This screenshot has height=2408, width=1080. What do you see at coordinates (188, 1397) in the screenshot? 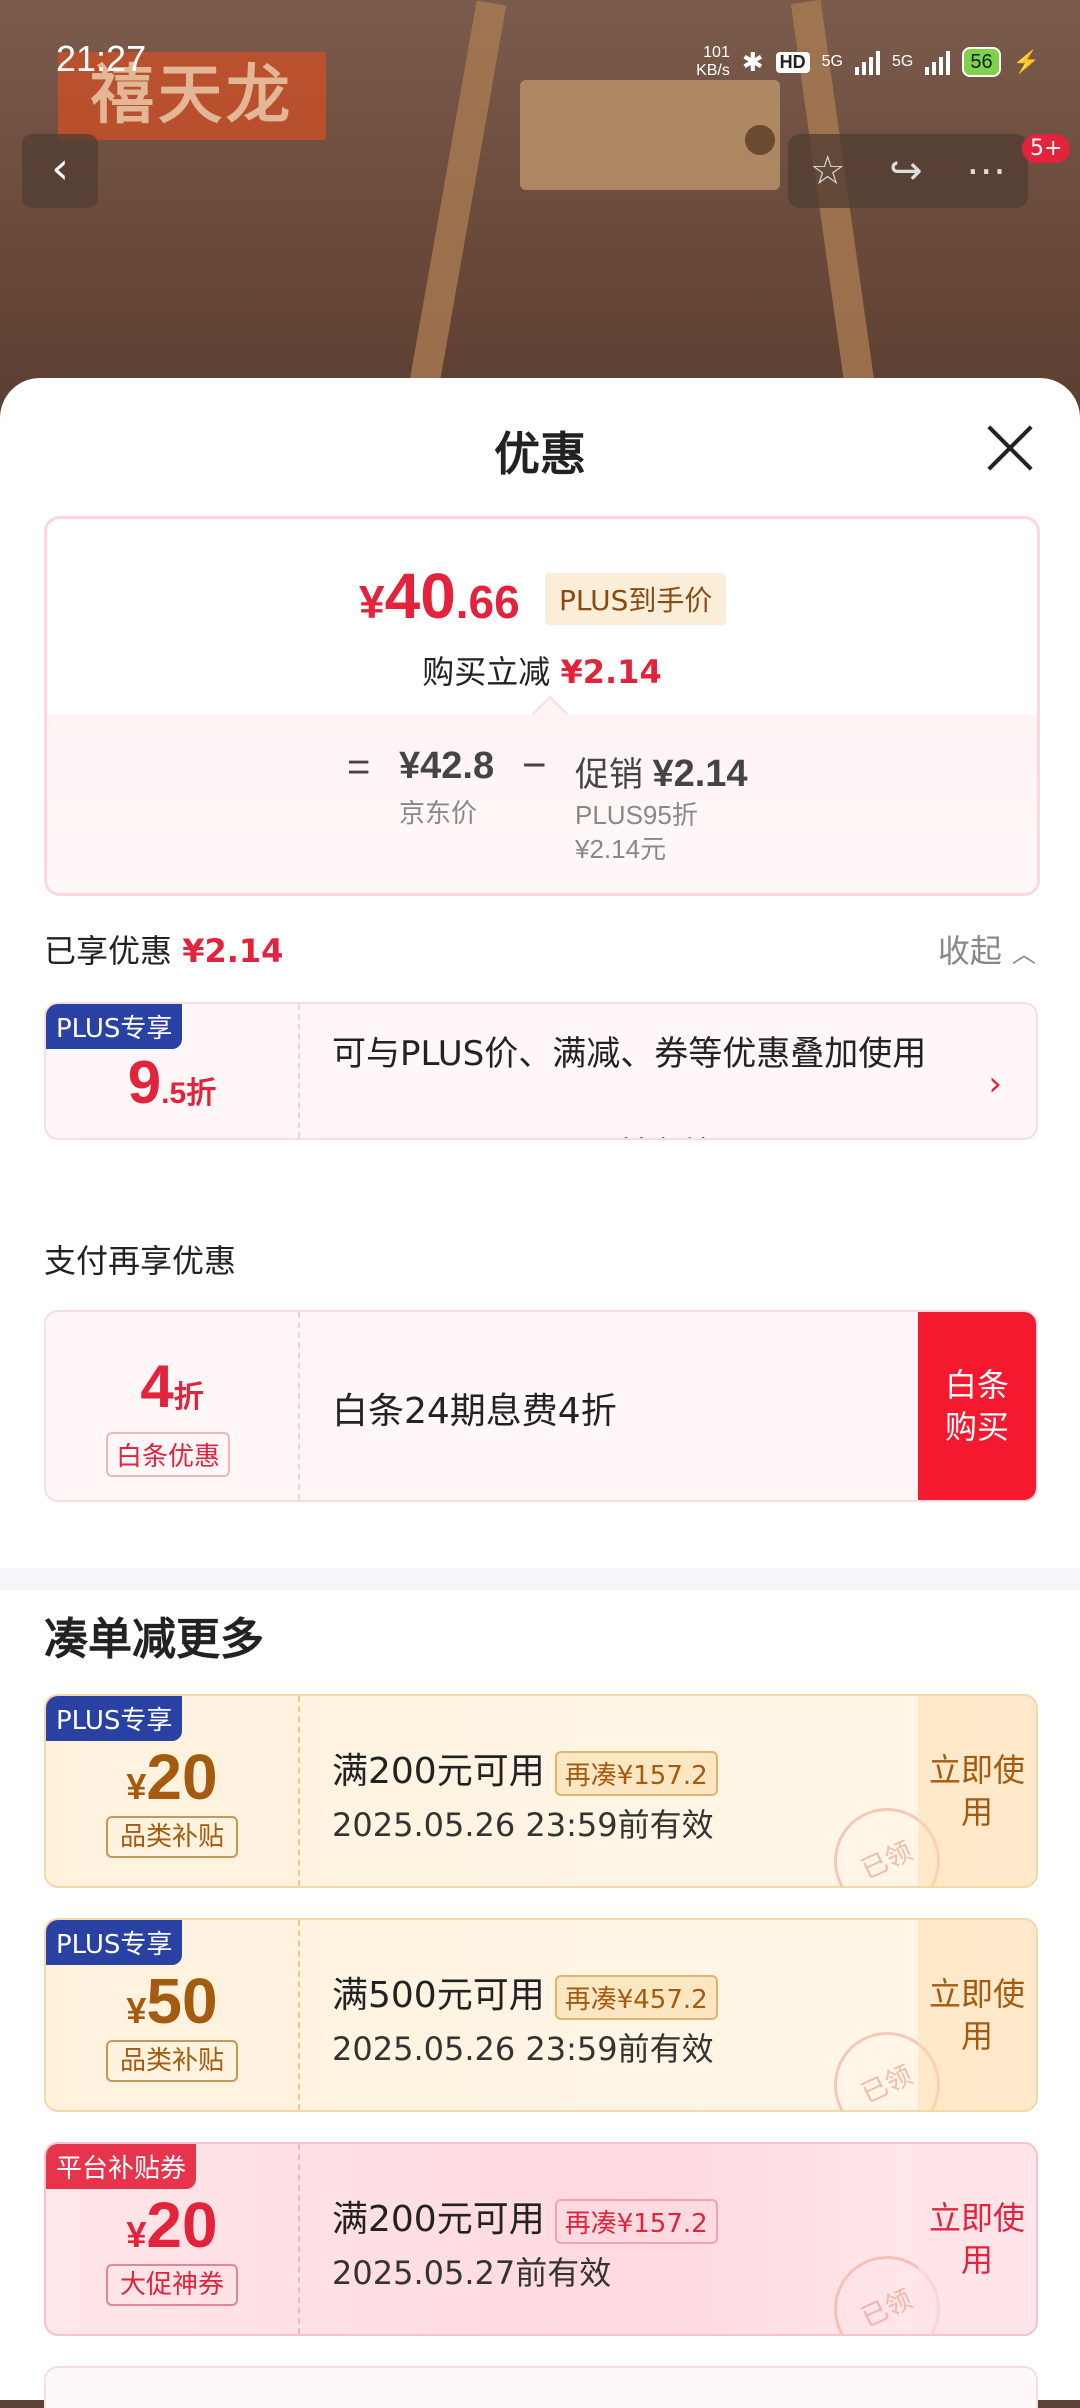
I see `baitiao-discount-unit: 折` at bounding box center [188, 1397].